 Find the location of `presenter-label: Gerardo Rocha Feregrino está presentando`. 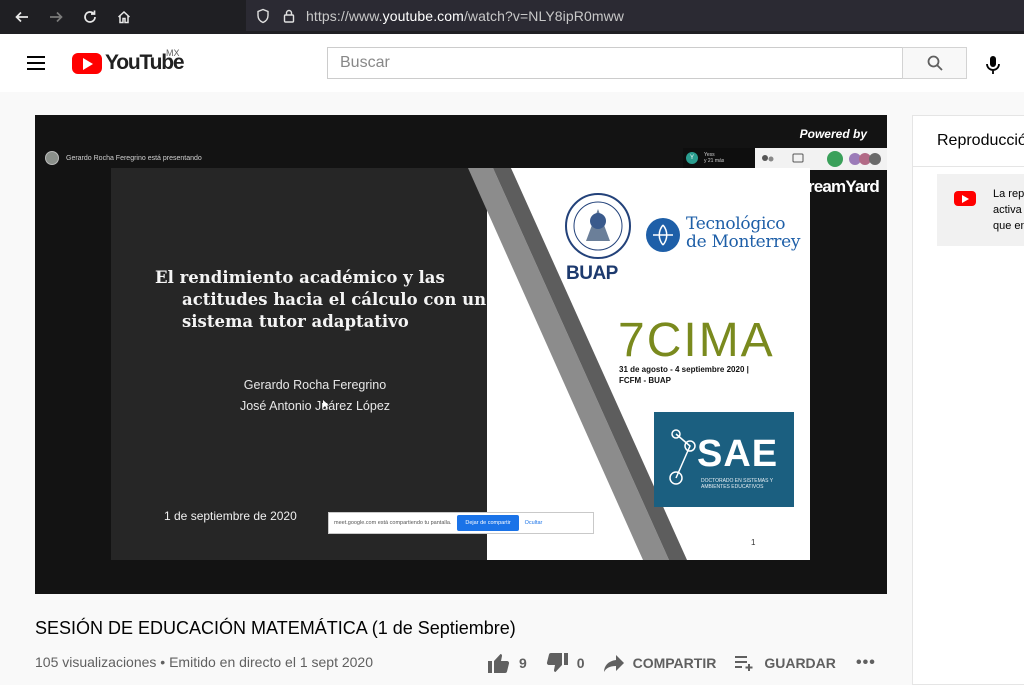

presenter-label: Gerardo Rocha Feregrino está presentando is located at coordinates (123, 158).